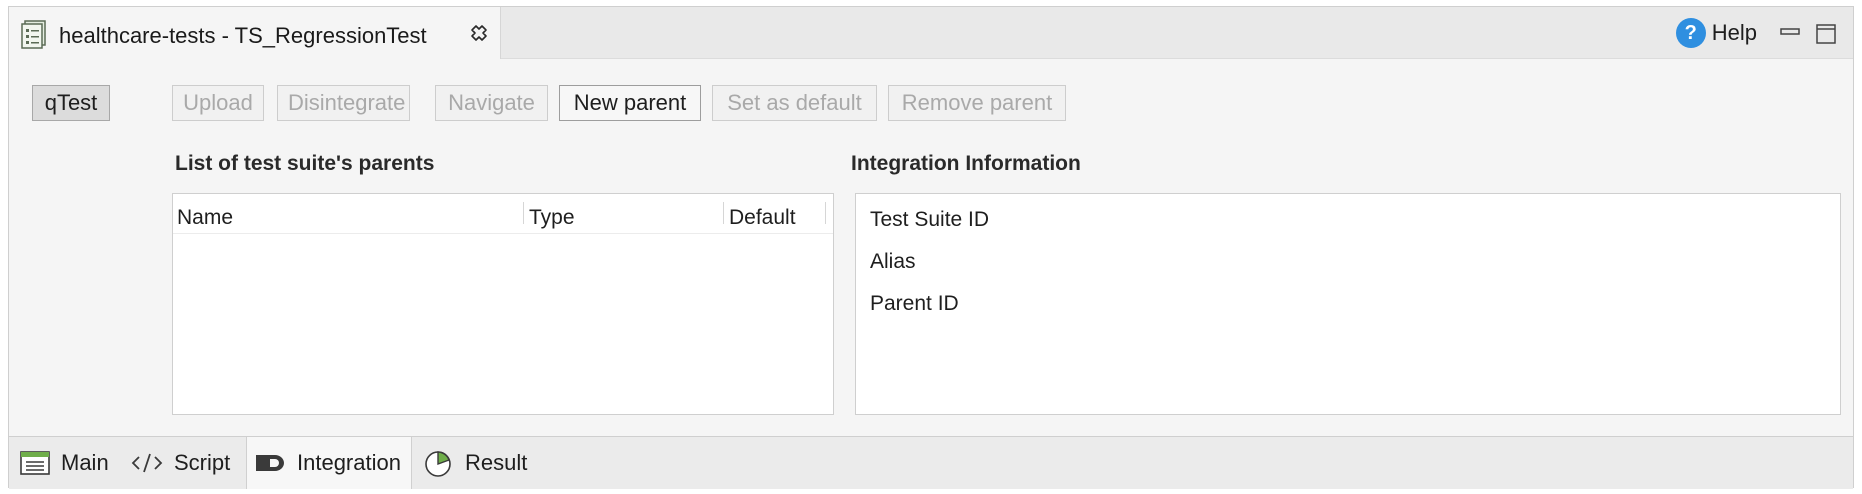 The height and width of the screenshot is (494, 1862). Describe the element at coordinates (762, 218) in the screenshot. I see `column-header-default: Default` at that location.